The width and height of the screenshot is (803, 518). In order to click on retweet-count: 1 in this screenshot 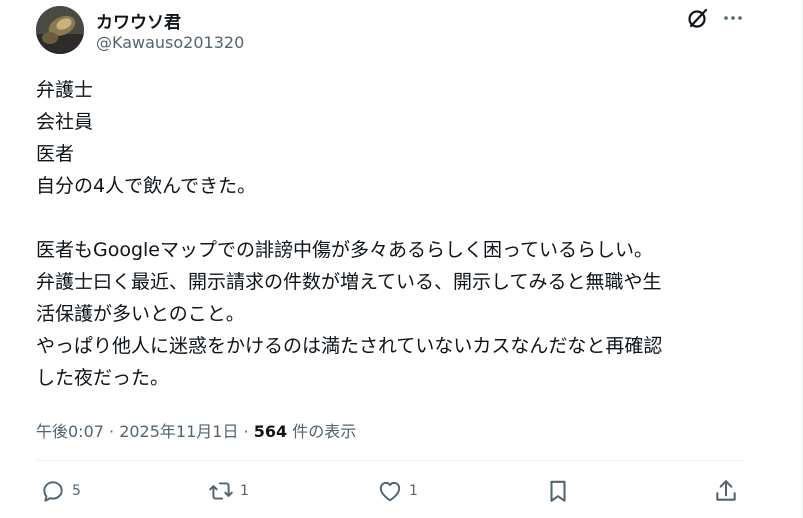, I will do `click(244, 491)`.